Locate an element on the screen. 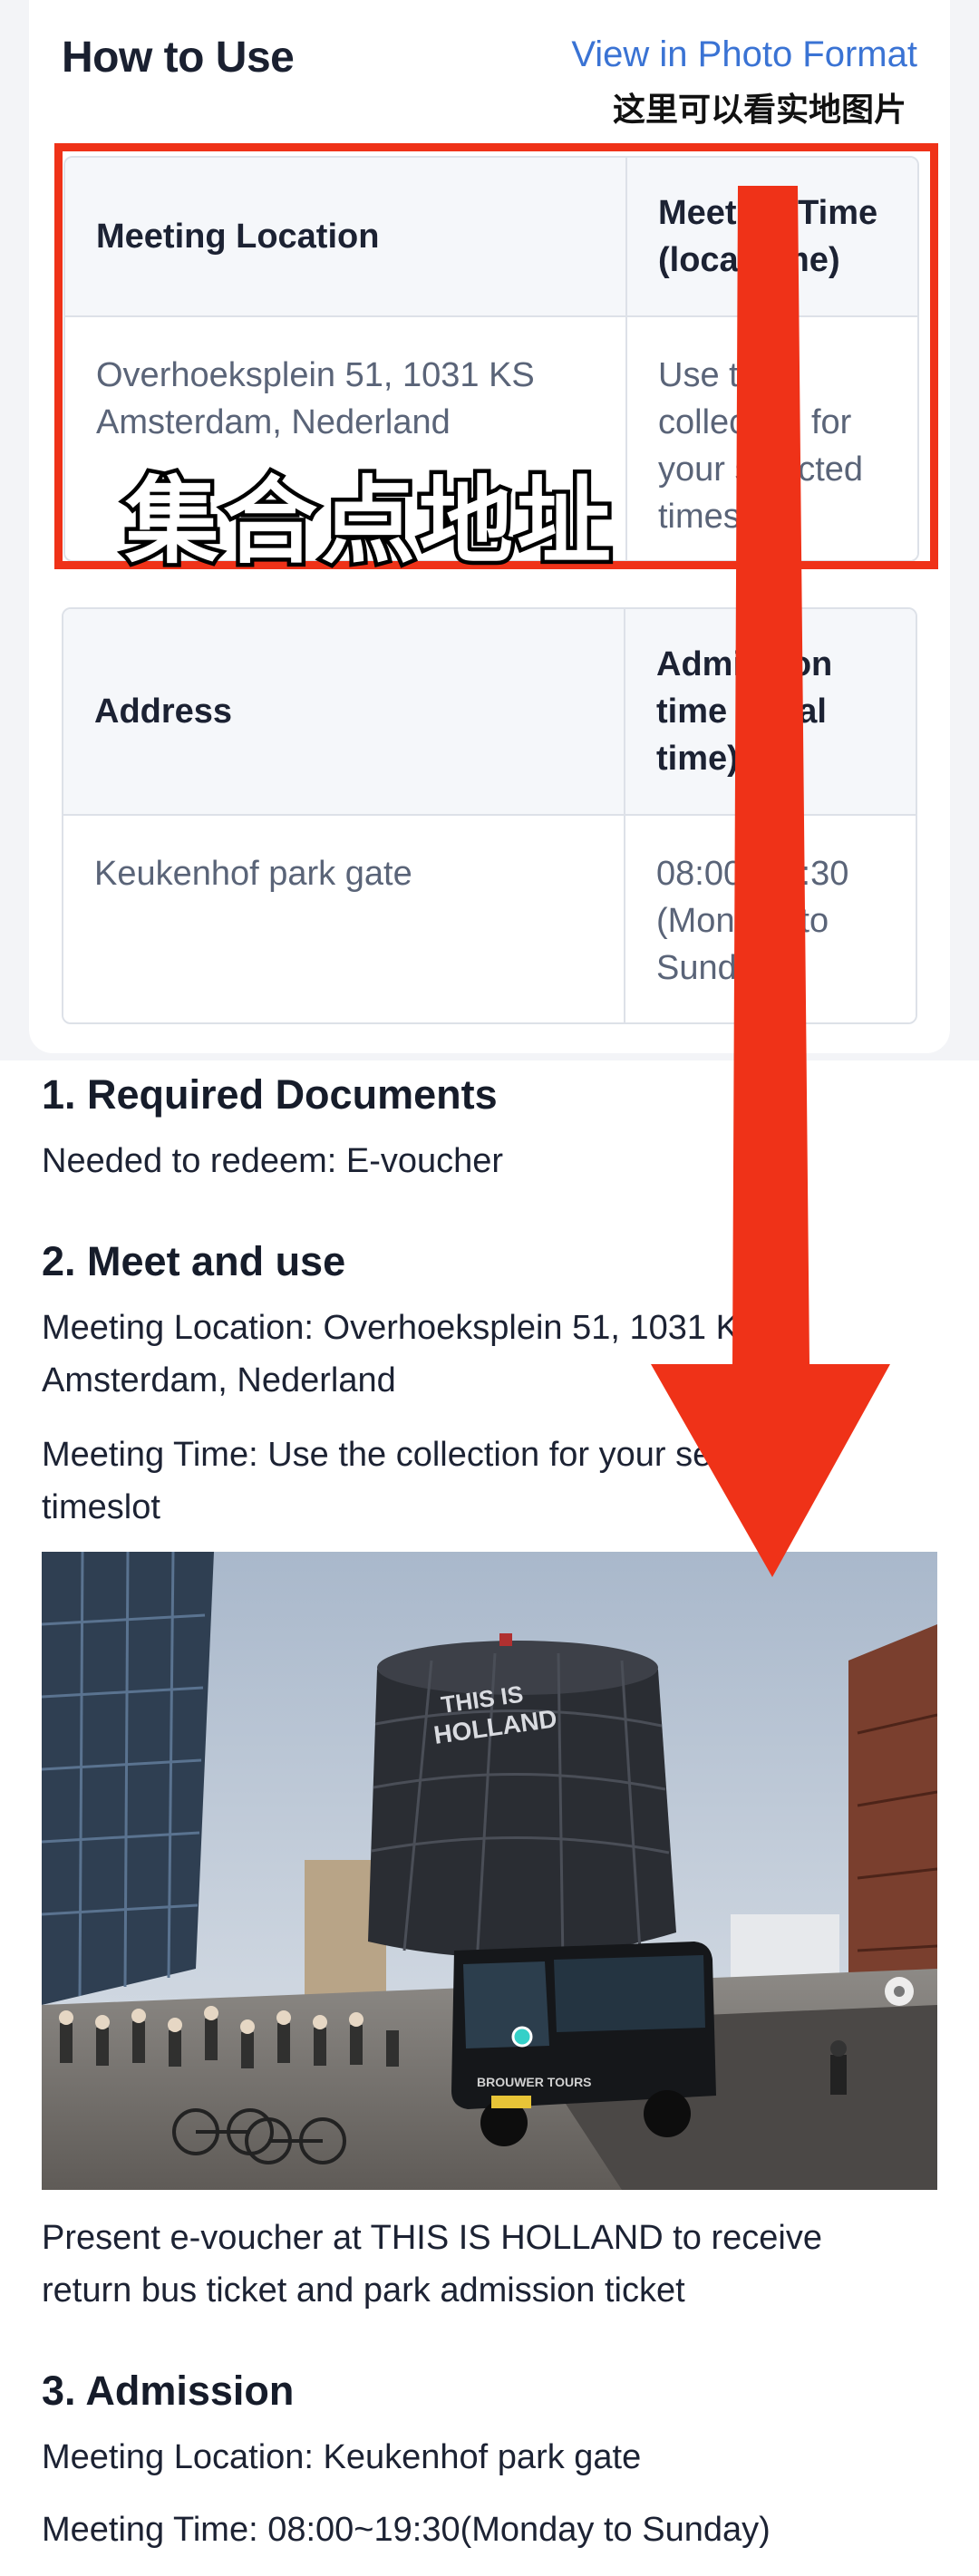  page-title: How to Use is located at coordinates (178, 58).